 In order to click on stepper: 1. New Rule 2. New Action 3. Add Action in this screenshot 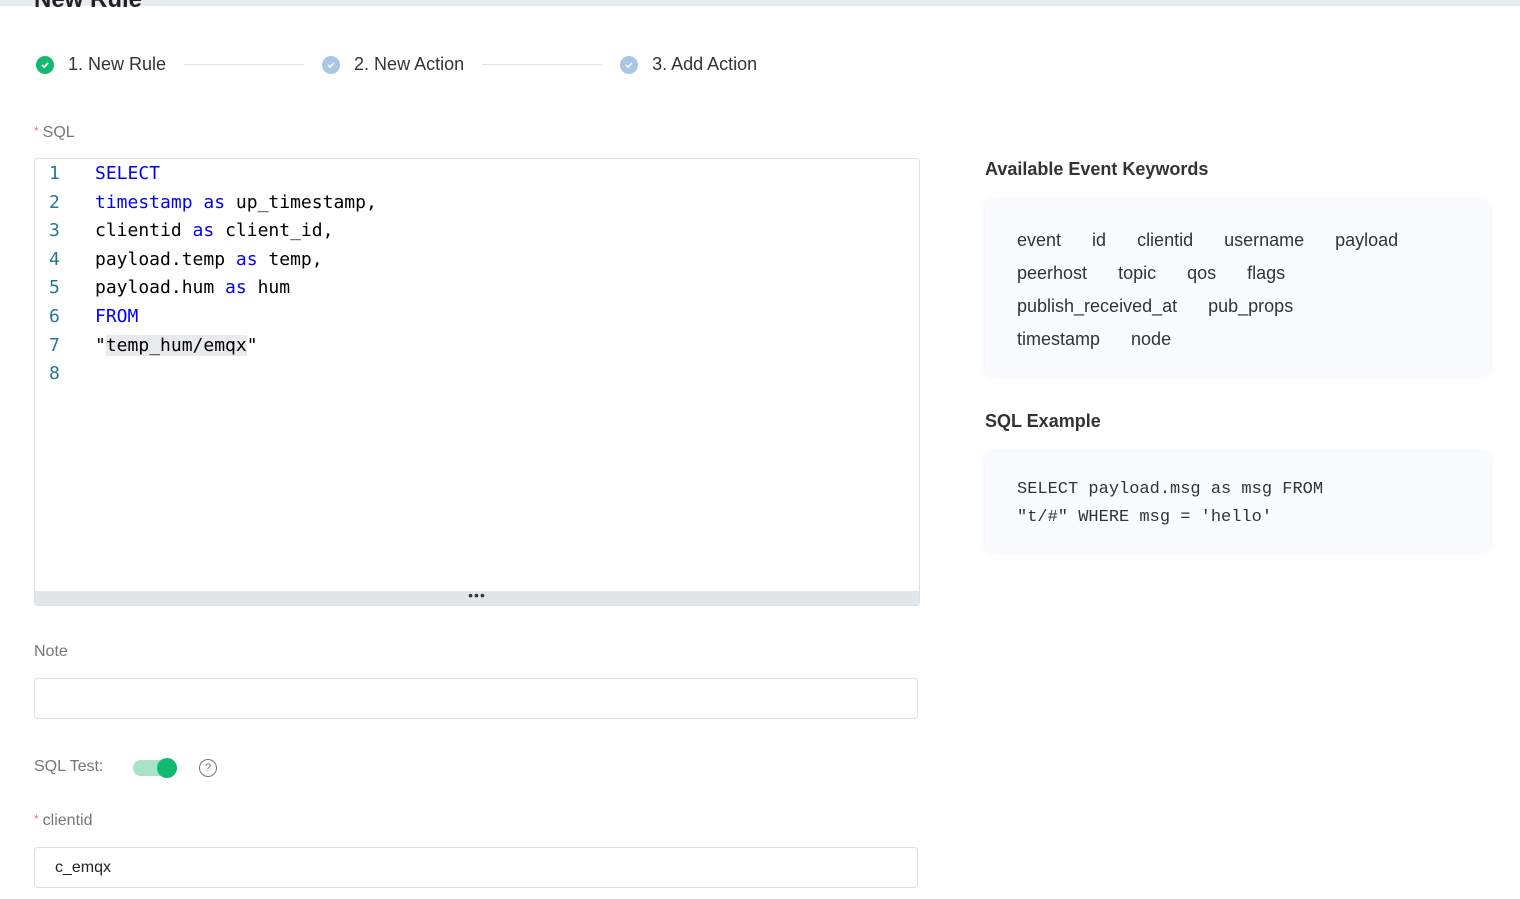, I will do `click(396, 64)`.